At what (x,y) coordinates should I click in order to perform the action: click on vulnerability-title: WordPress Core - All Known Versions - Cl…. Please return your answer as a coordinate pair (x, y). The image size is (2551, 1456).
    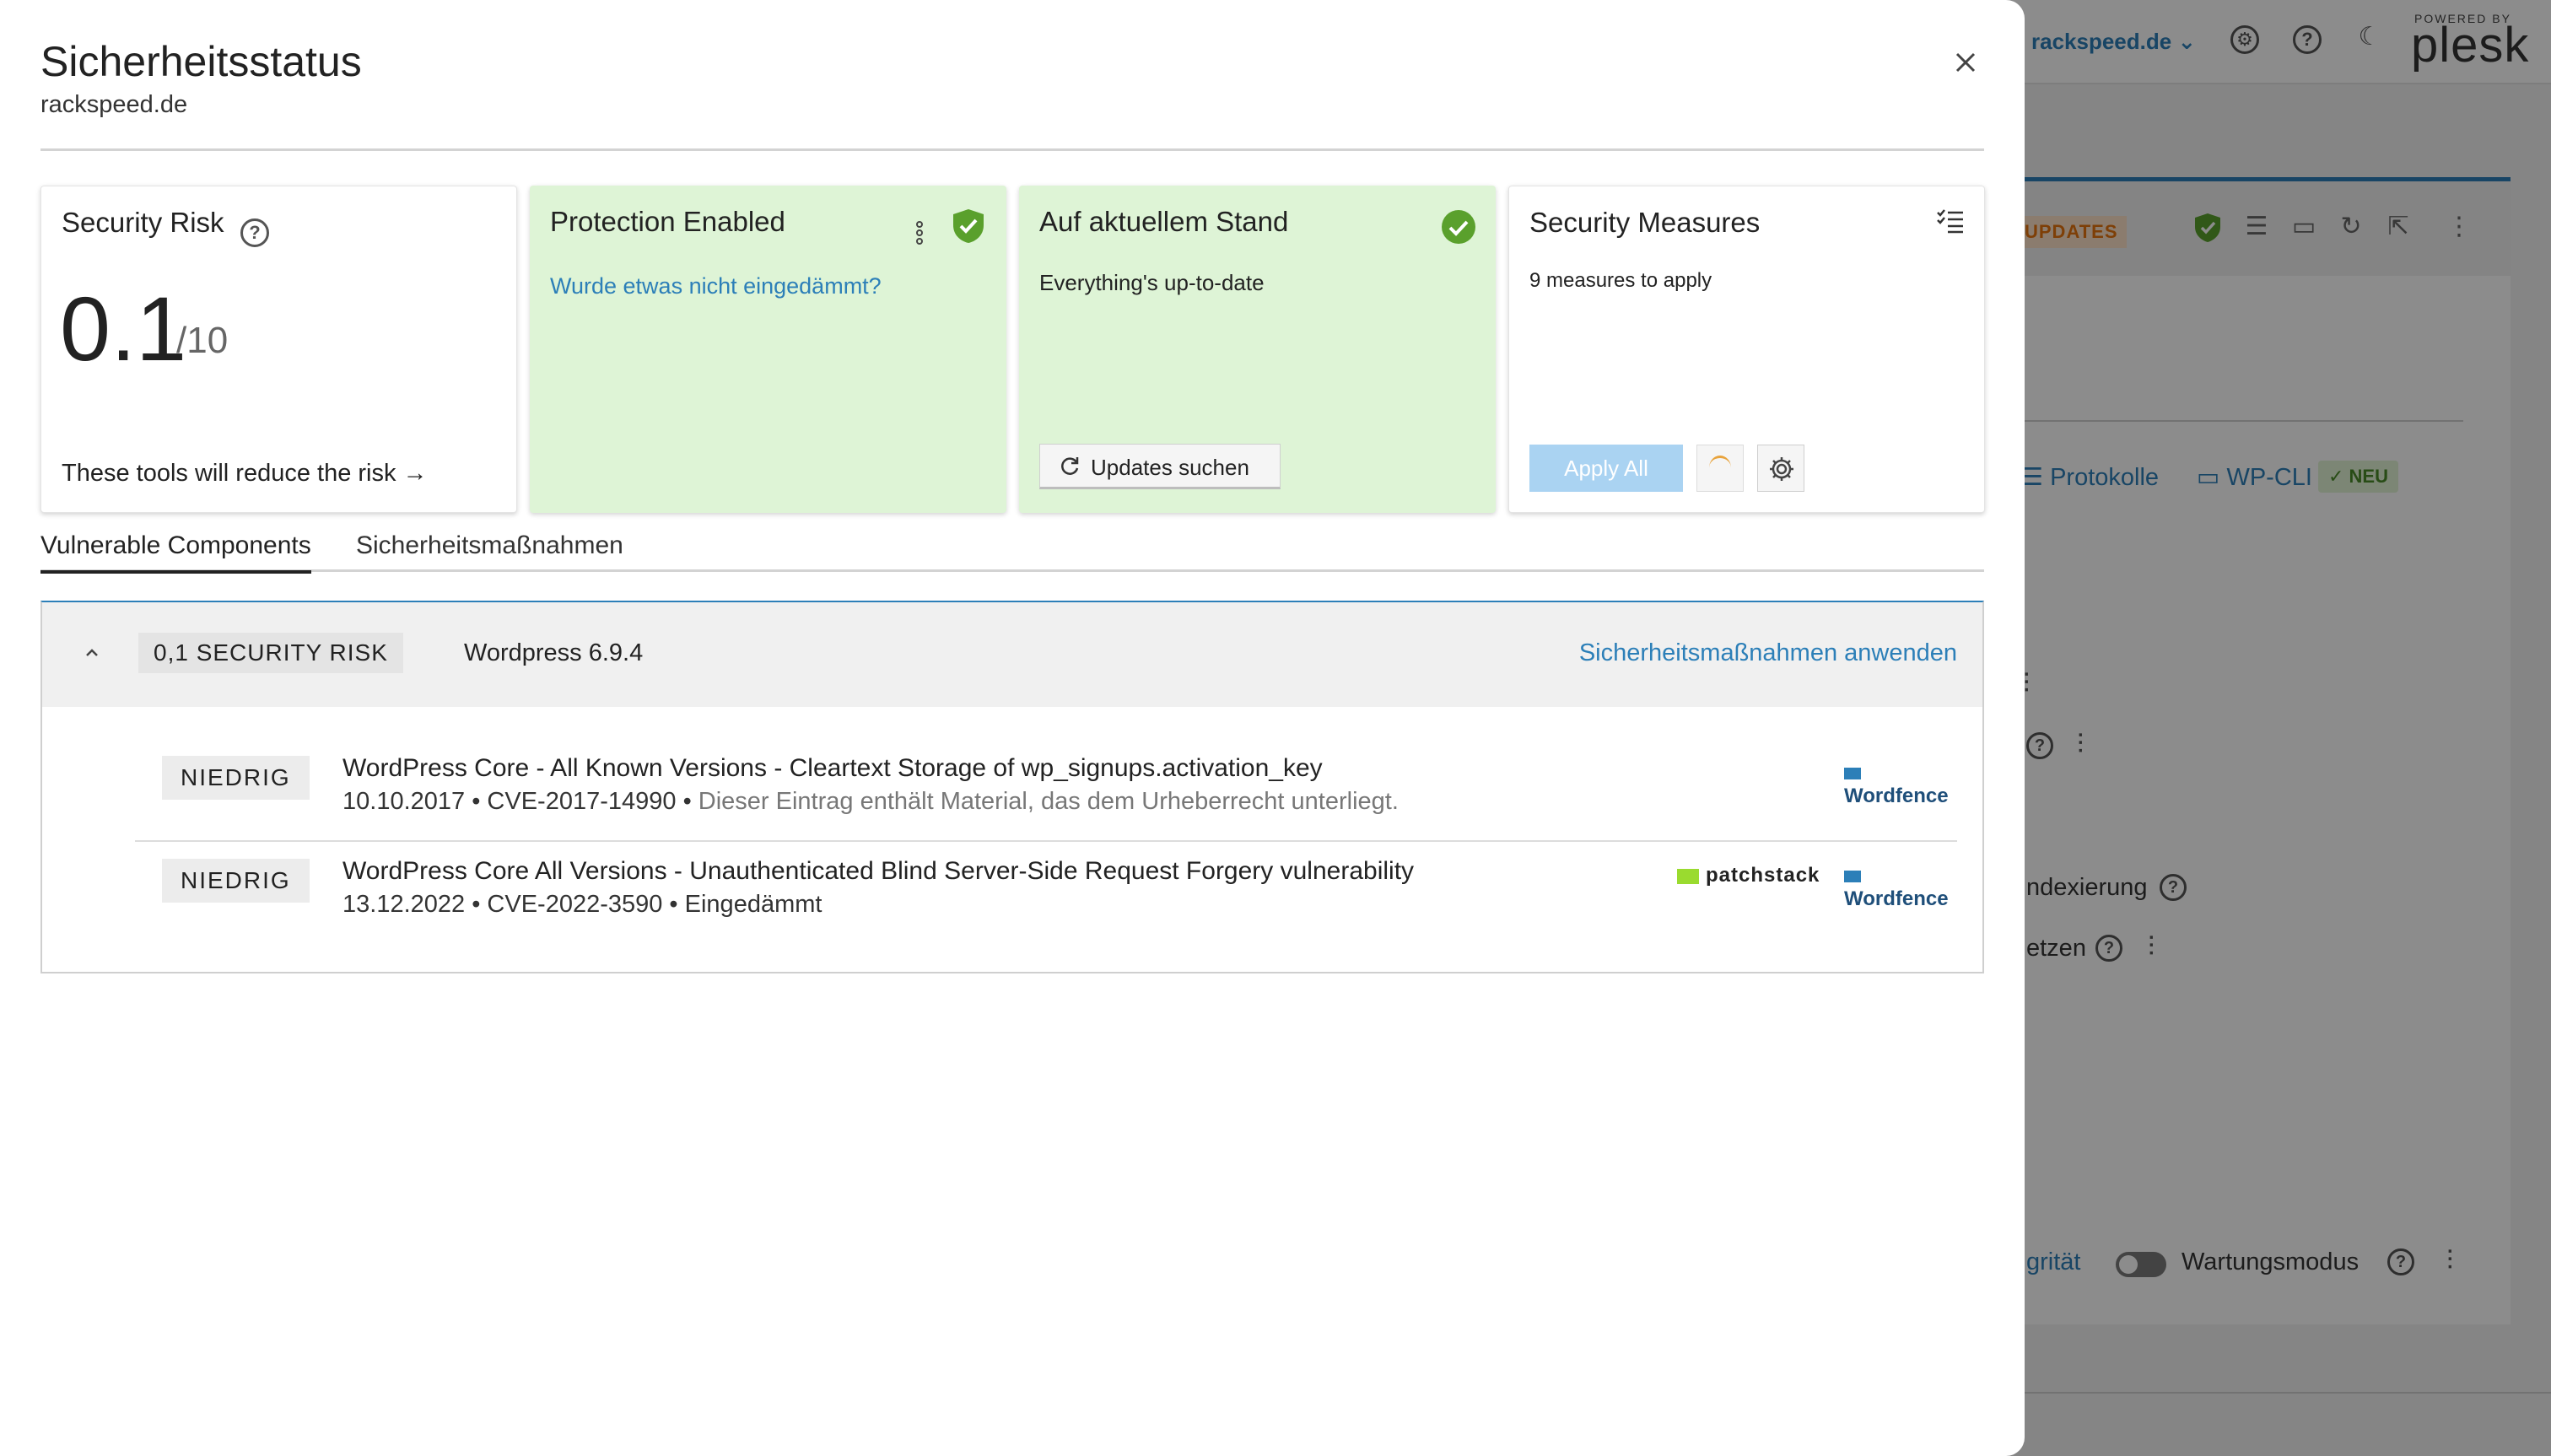
    Looking at the image, I should click on (832, 768).